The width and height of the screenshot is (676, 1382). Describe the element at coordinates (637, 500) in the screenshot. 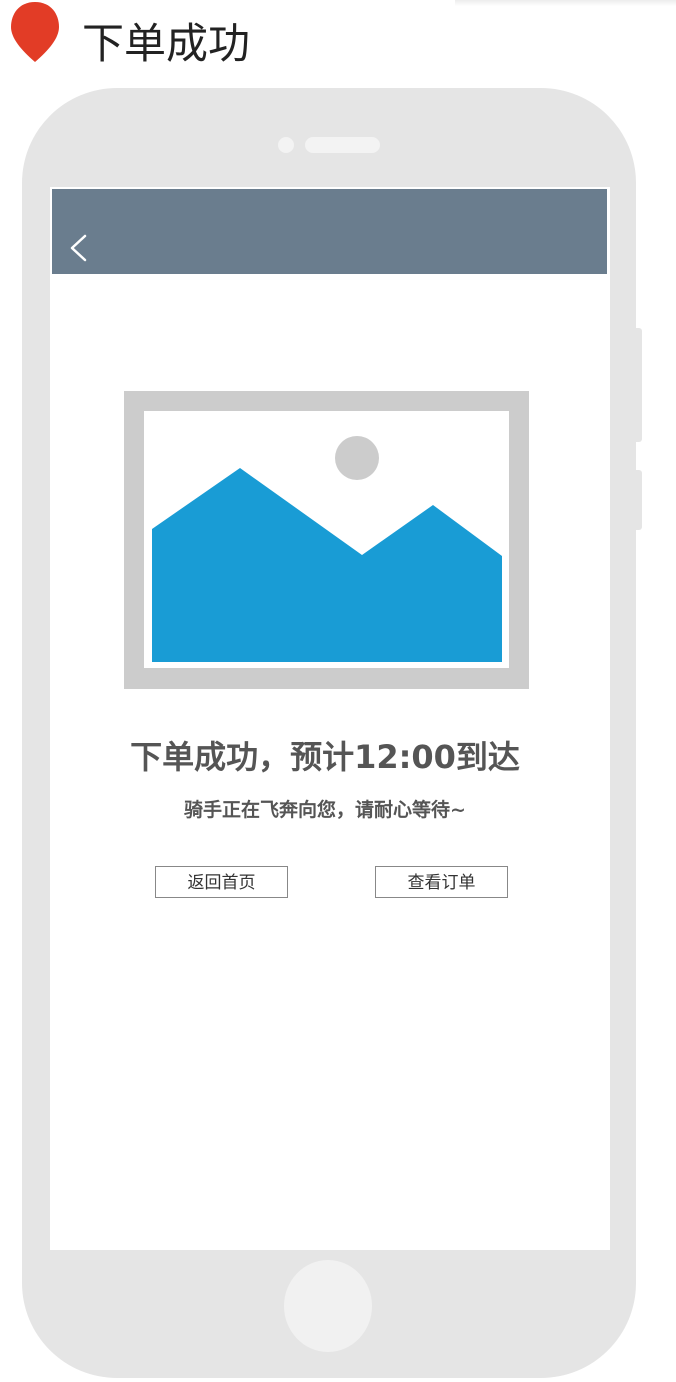

I see `phone-side-button-lower` at that location.